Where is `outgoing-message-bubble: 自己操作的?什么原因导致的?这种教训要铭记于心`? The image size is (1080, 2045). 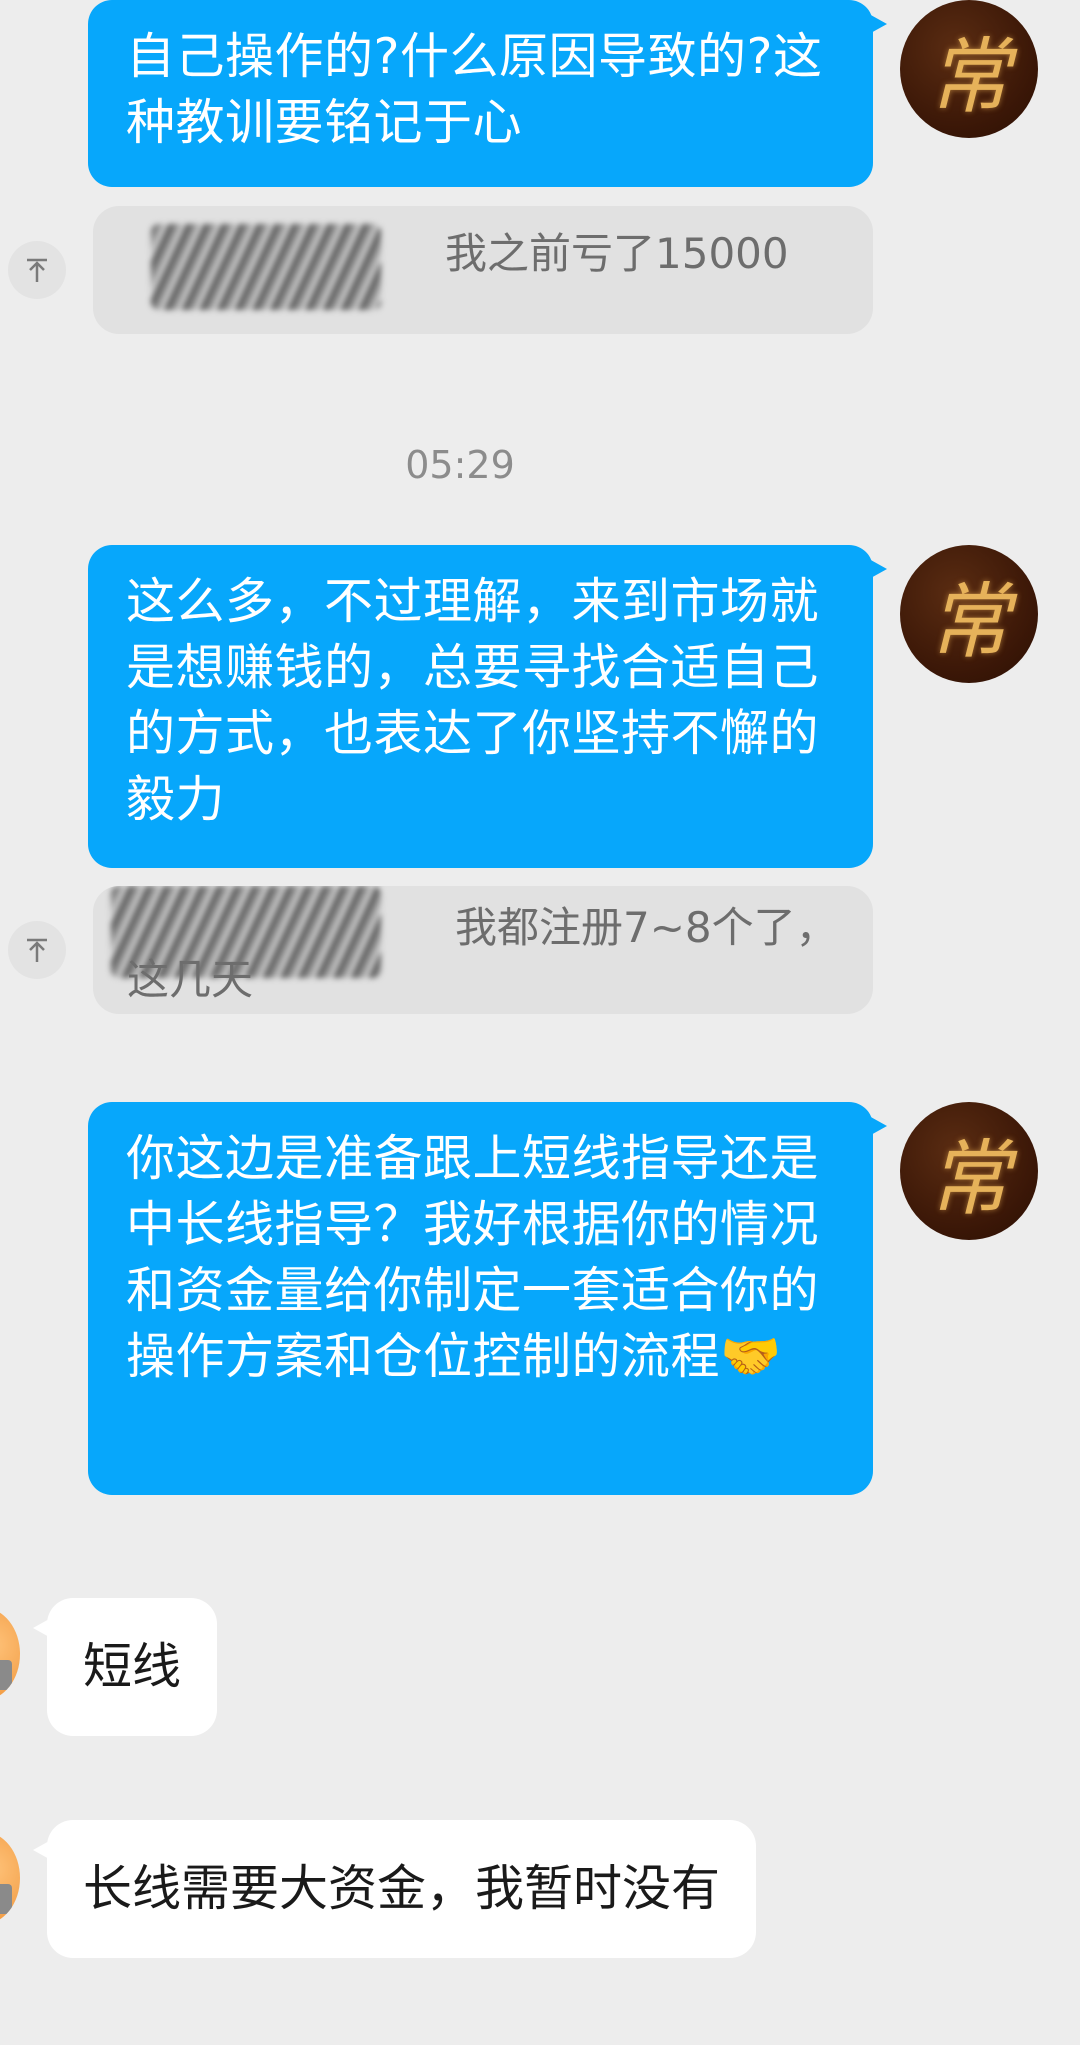 outgoing-message-bubble: 自己操作的?什么原因导致的?这种教训要铭记于心 is located at coordinates (487, 93).